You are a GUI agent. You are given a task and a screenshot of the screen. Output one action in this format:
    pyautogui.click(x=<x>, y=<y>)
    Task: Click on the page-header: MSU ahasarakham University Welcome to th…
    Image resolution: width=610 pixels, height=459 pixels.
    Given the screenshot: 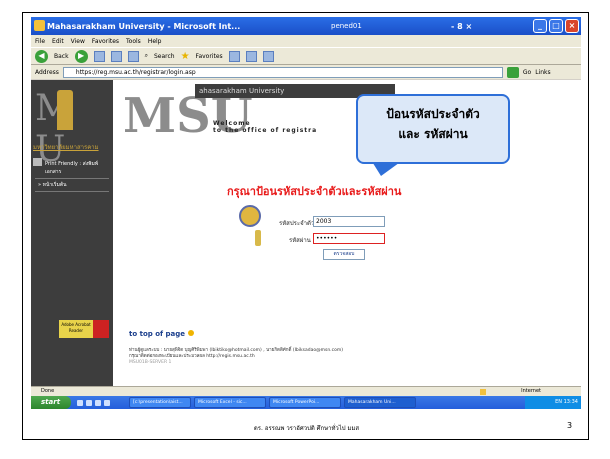 What is the action you would take?
    pyautogui.click(x=347, y=120)
    